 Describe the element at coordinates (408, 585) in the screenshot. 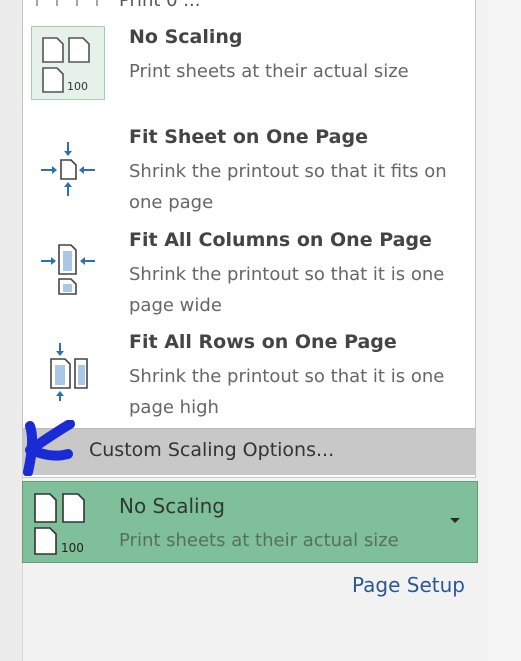

I see `page-setup-link: Page Setup` at that location.